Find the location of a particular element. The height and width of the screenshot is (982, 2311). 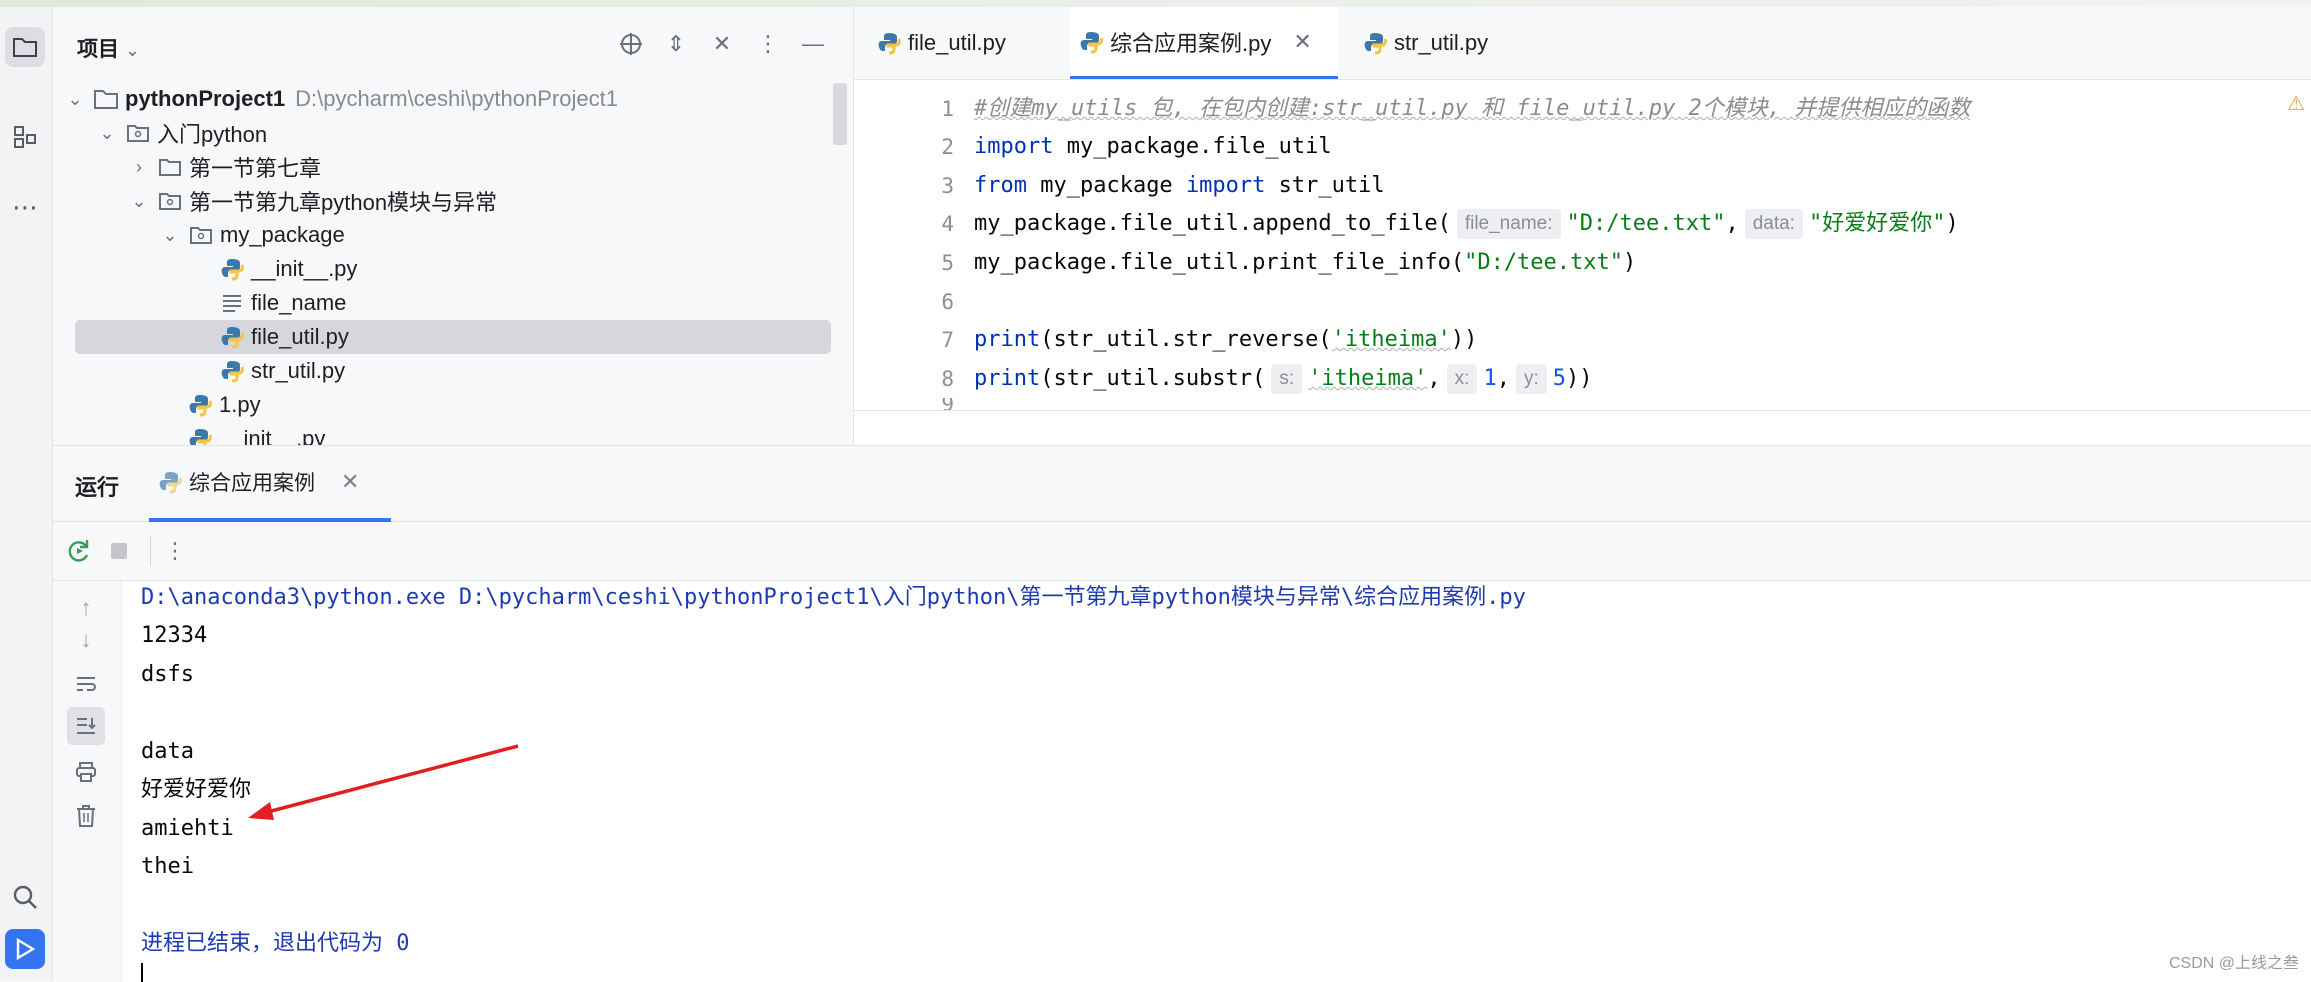

console-side-tools: ↑ ↓ is located at coordinates (87, 781).